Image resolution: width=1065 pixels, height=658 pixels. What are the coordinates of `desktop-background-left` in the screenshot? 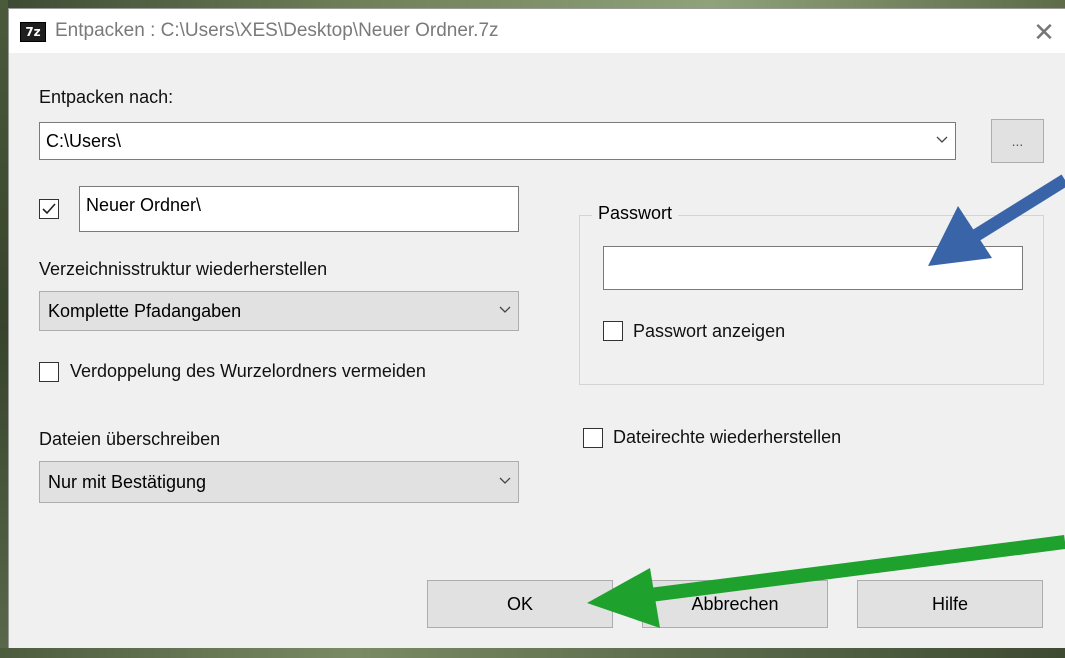 It's located at (4, 329).